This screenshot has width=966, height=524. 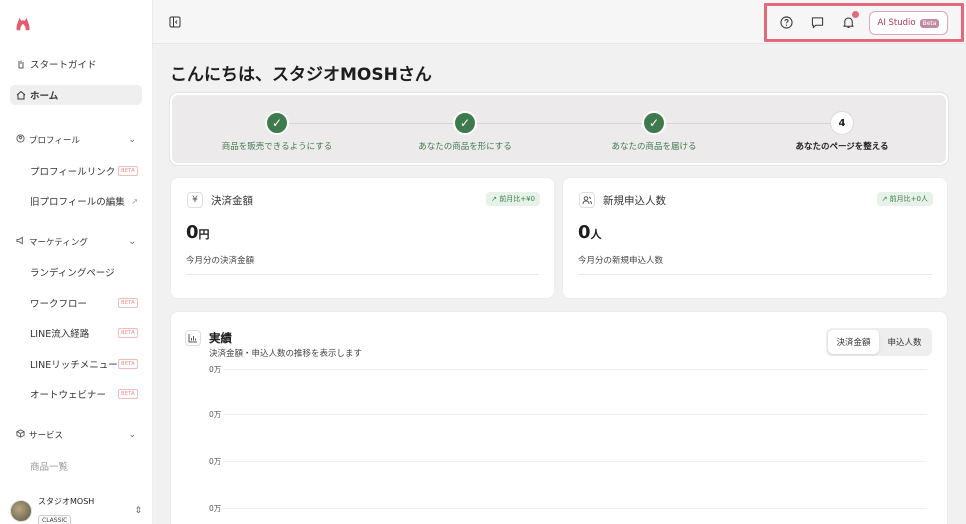 What do you see at coordinates (74, 365) in the screenshot?
I see `sidebar-item-label: LINEリッチメニュー` at bounding box center [74, 365].